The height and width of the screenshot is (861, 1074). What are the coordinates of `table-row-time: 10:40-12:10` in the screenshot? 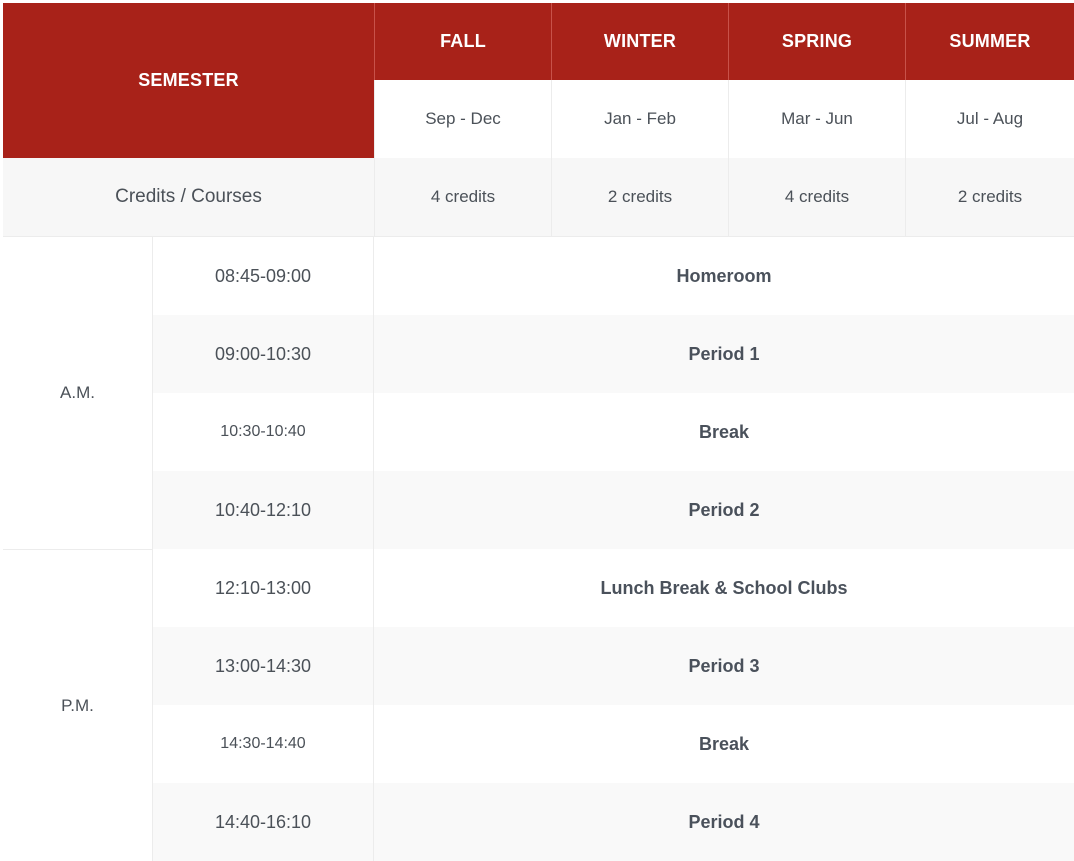 It's located at (263, 510).